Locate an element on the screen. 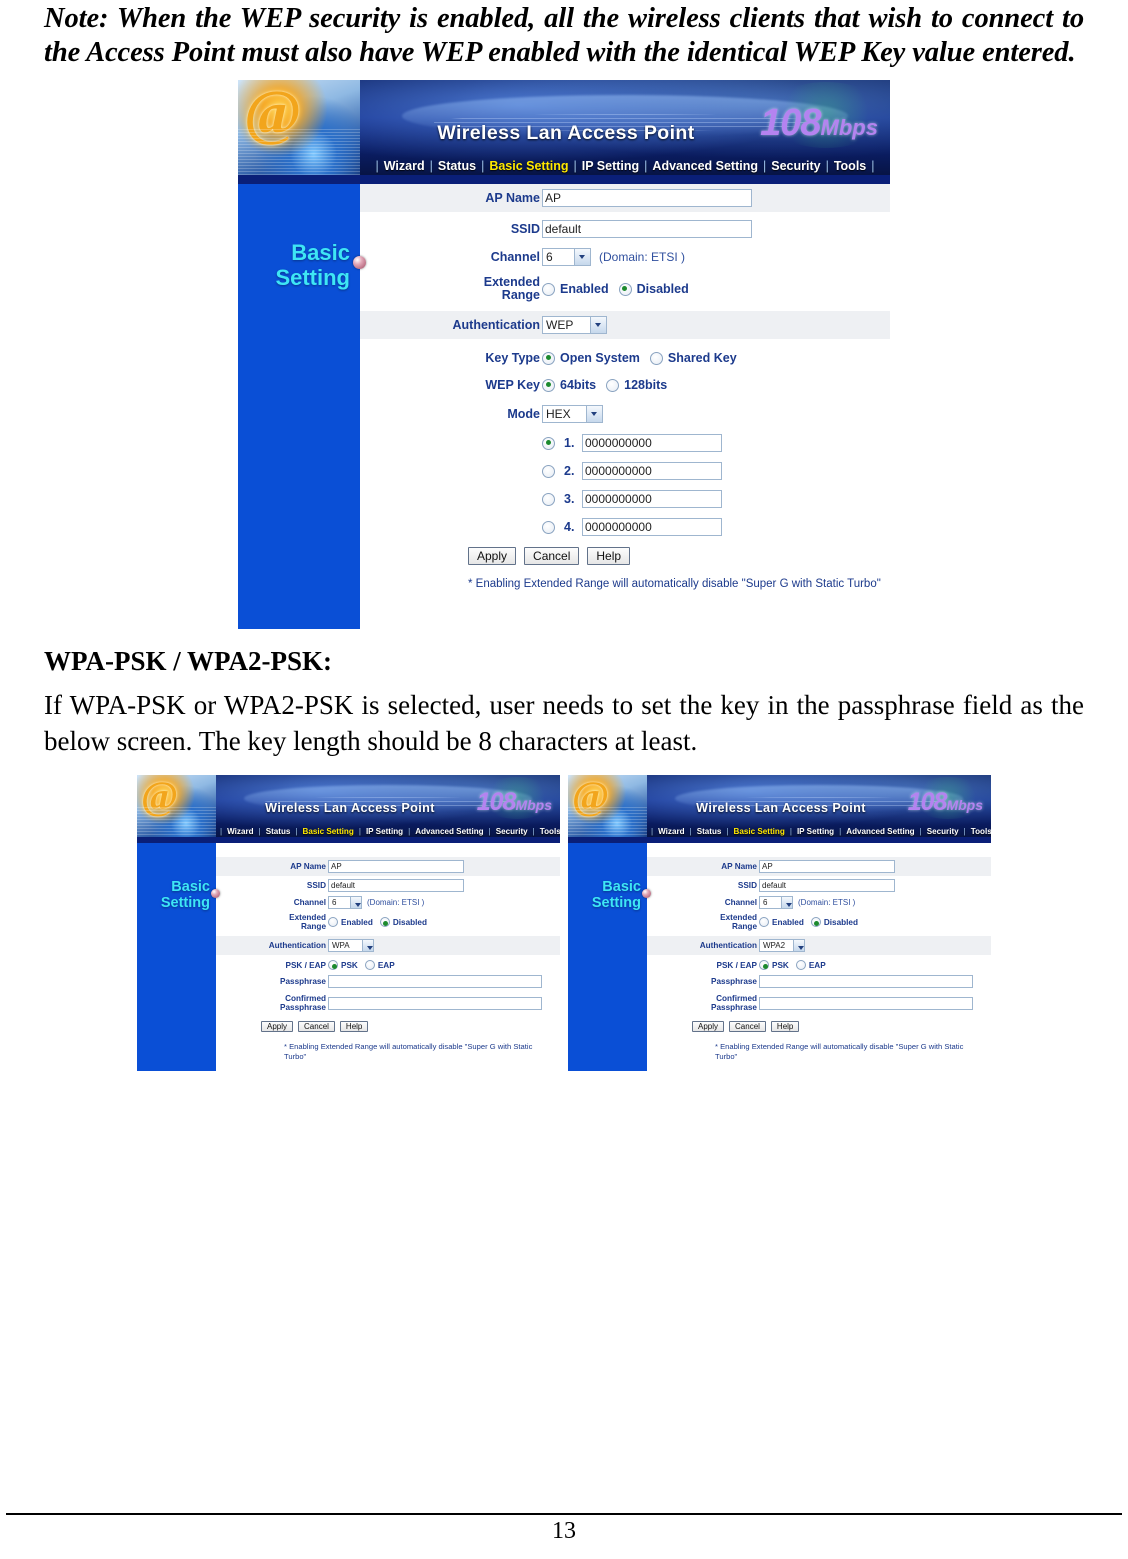 The height and width of the screenshot is (1559, 1128). mode-select: HEX is located at coordinates (572, 414).